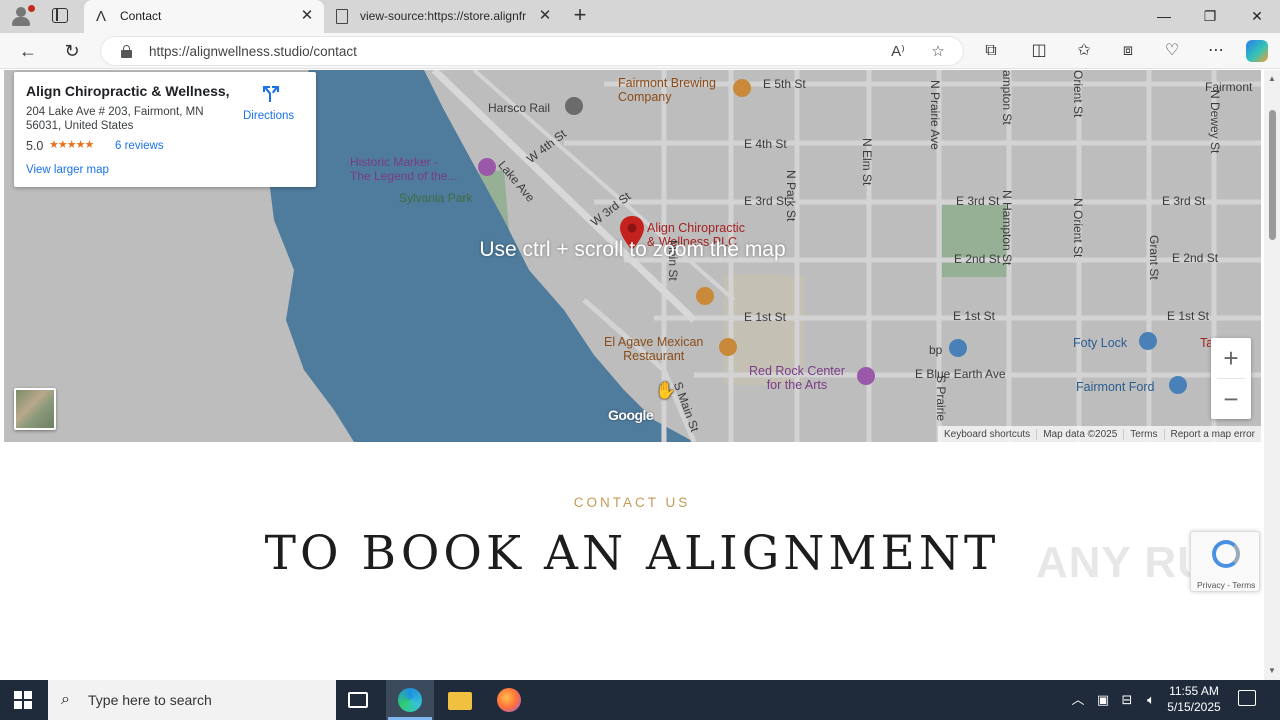 The height and width of the screenshot is (720, 1280). I want to click on url-text: https://alignwellness.studio/contact, so click(253, 51).